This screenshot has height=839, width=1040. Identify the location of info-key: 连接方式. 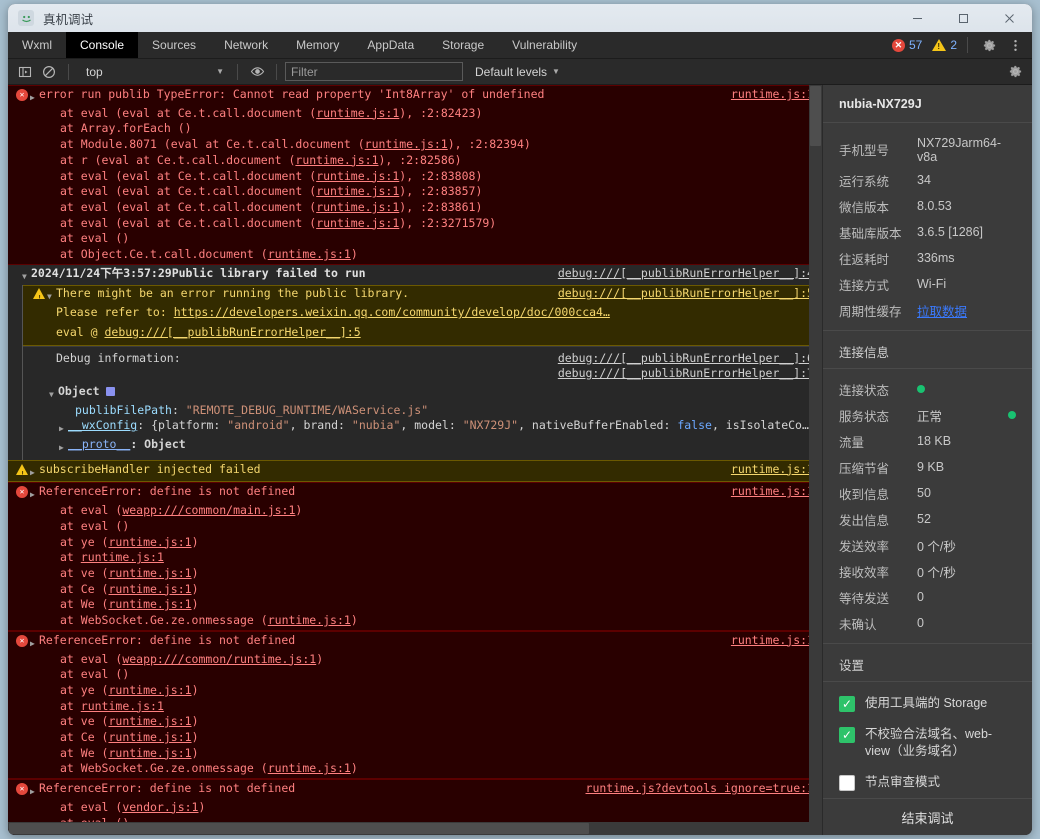
(864, 285).